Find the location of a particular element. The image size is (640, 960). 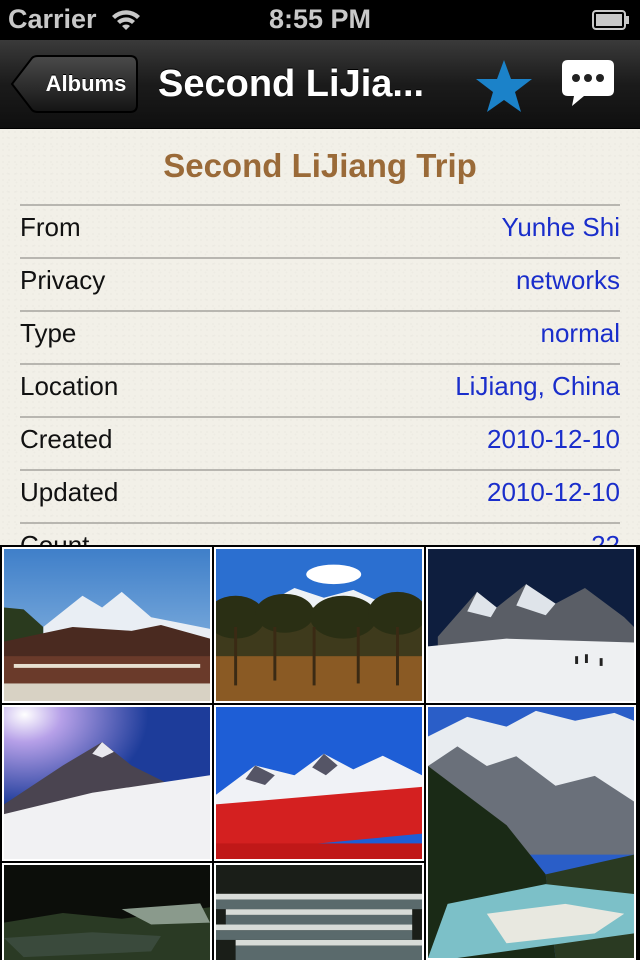

info-key: Updated is located at coordinates (69, 492).